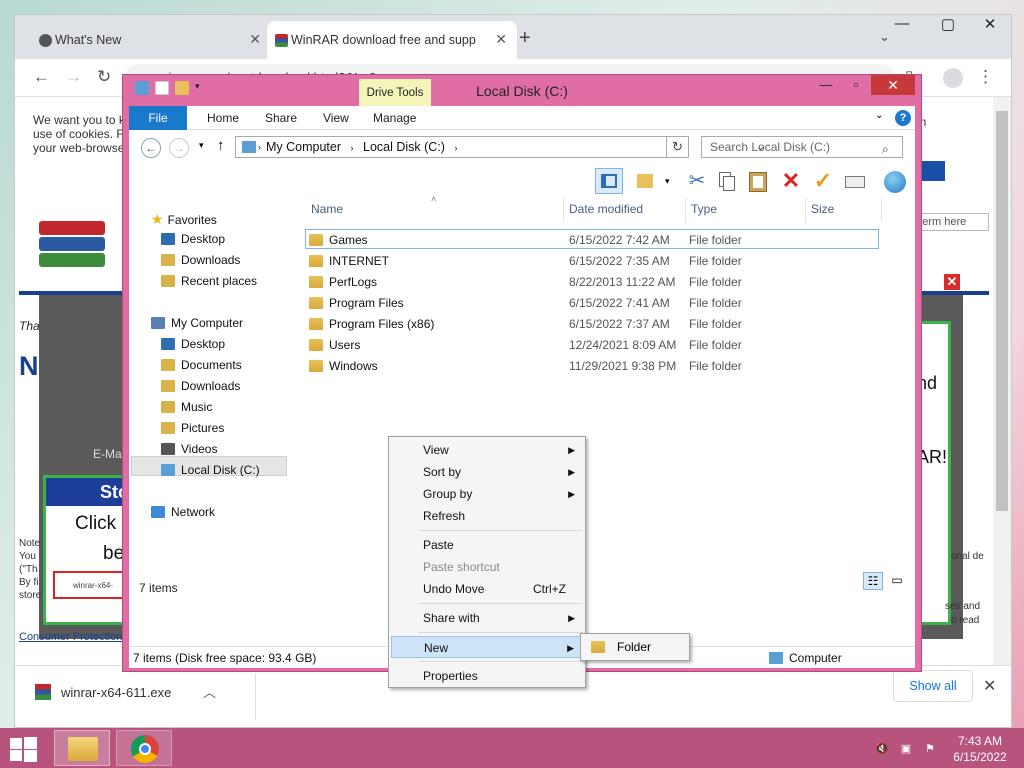  What do you see at coordinates (933, 686) in the screenshot?
I see `show-all-button: Show all` at bounding box center [933, 686].